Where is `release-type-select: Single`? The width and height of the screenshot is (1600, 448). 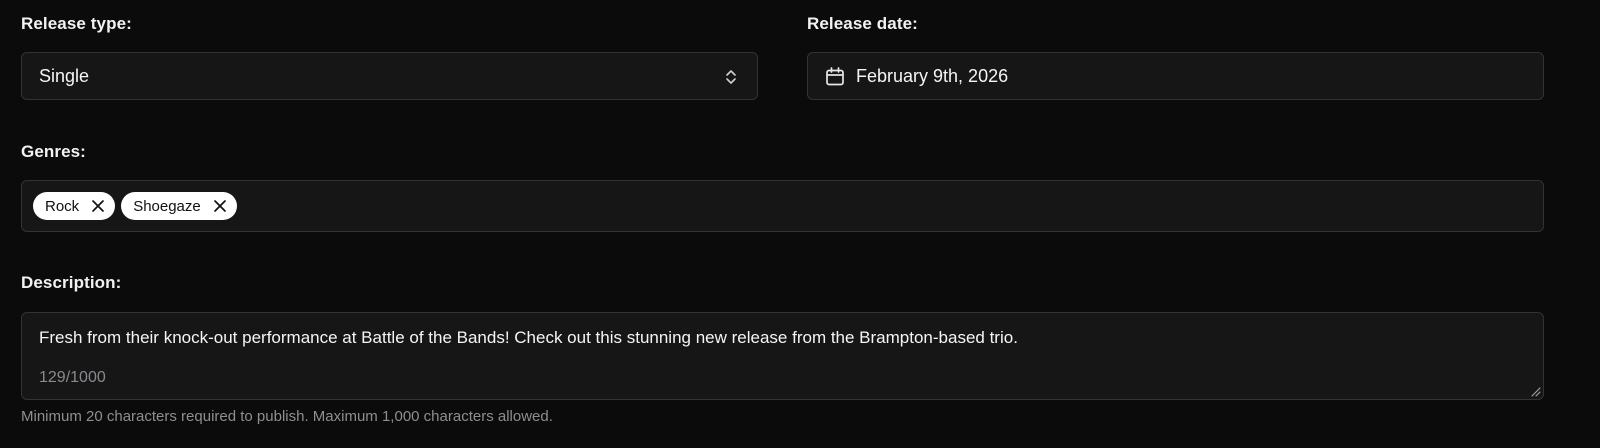
release-type-select: Single is located at coordinates (389, 76).